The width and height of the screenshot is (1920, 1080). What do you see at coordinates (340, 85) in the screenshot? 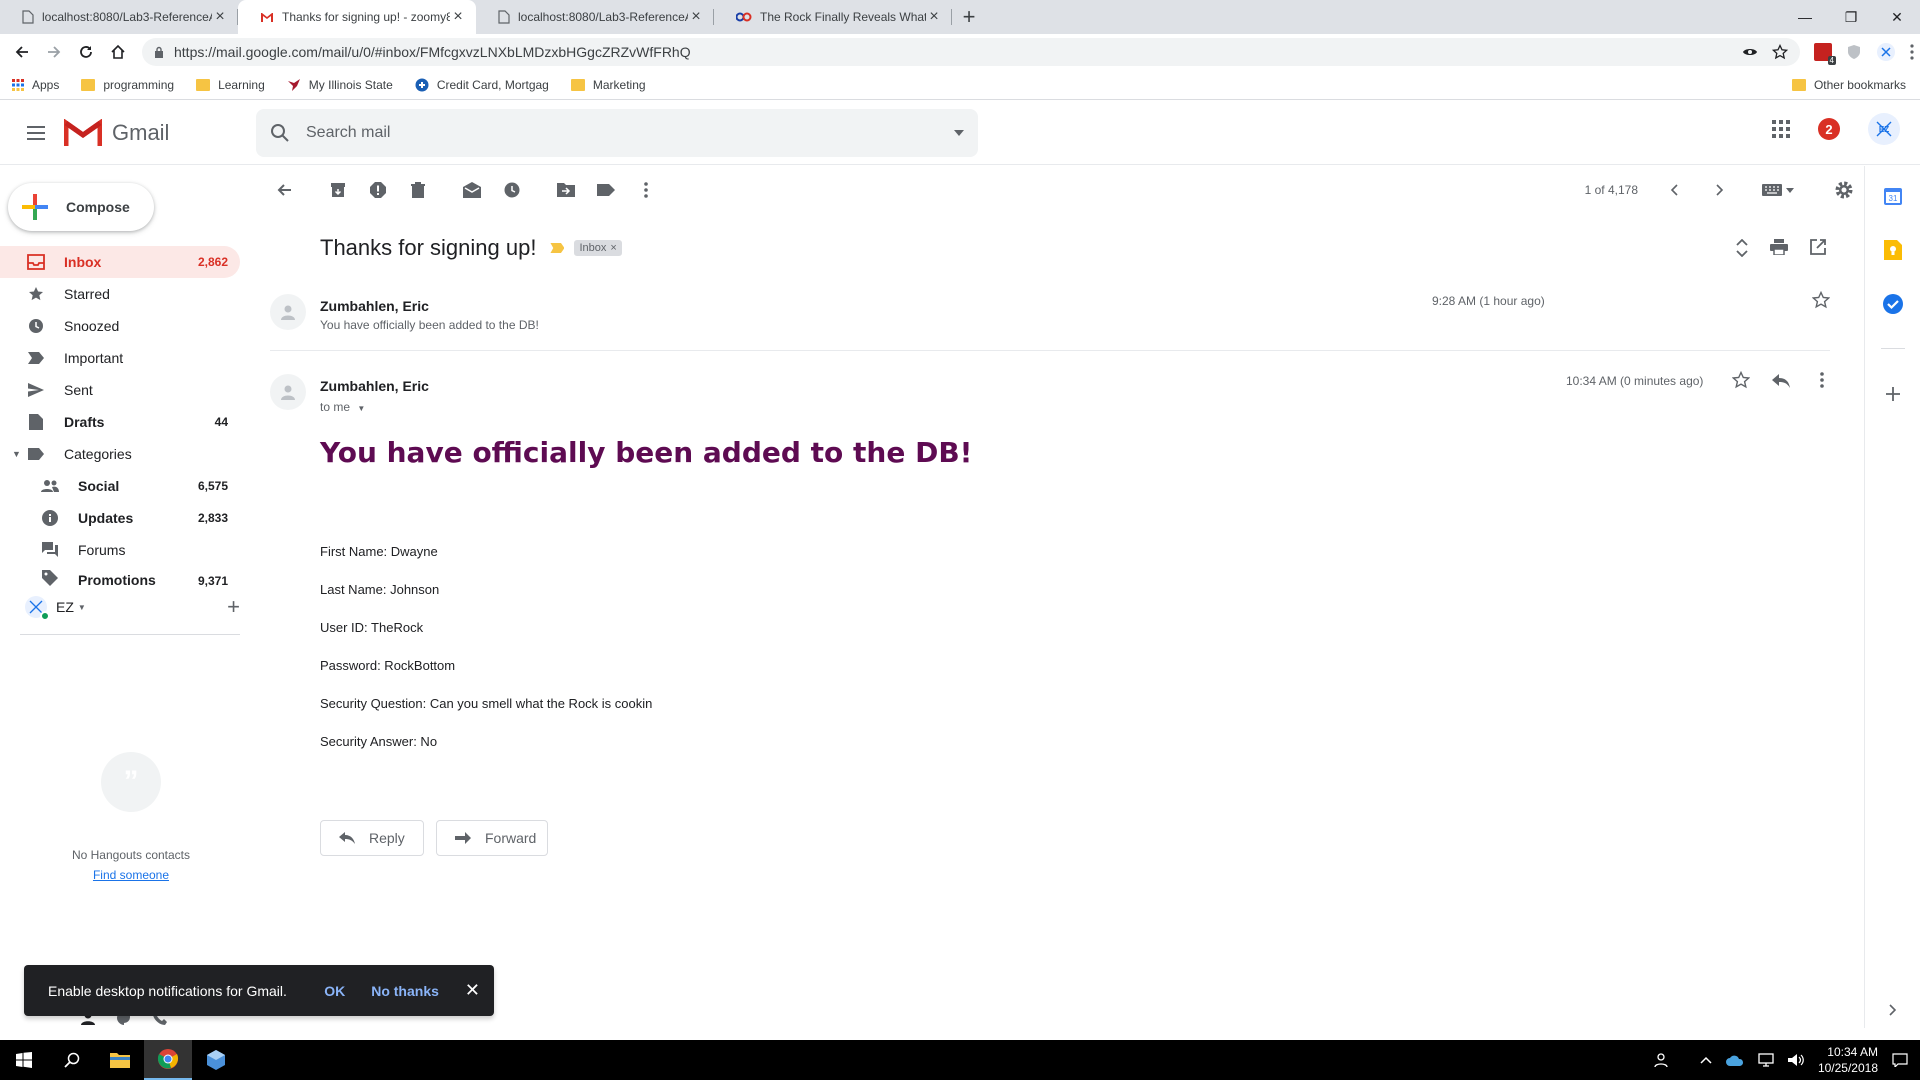
I see `bookmark-my-illinois-state: My Illinois State` at bounding box center [340, 85].